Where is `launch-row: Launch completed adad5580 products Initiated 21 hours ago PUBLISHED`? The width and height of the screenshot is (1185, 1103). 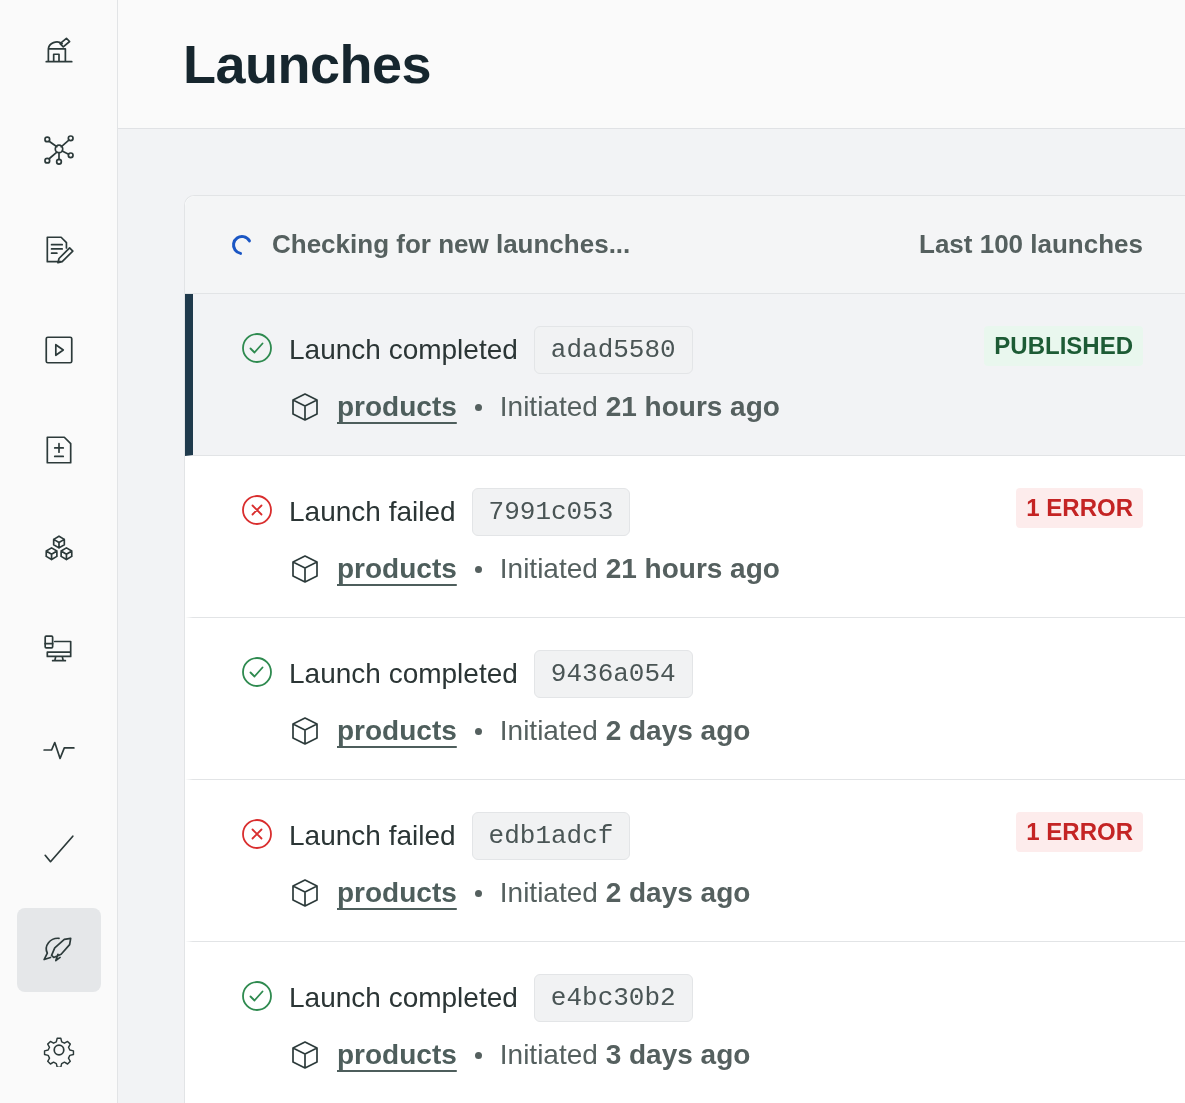
launch-row: Launch completed adad5580 products Initiated 21 hours ago PUBLISHED is located at coordinates (685, 375).